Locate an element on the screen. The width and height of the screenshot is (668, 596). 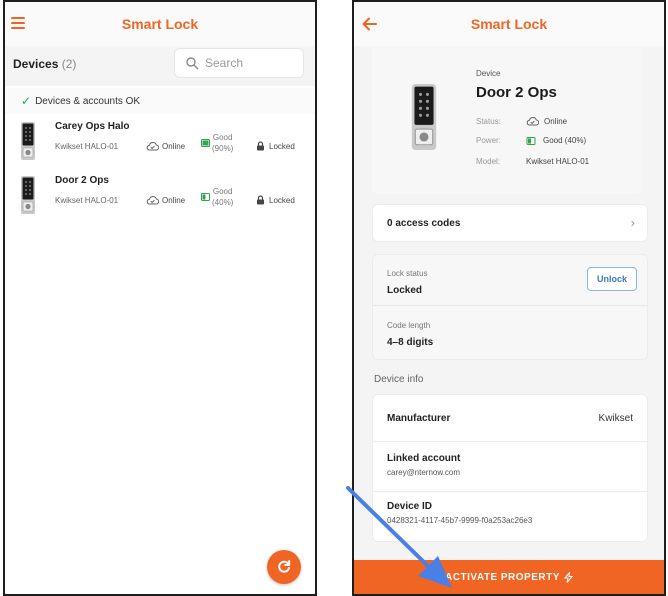
device-name: Carey Ops Halo is located at coordinates (92, 126).